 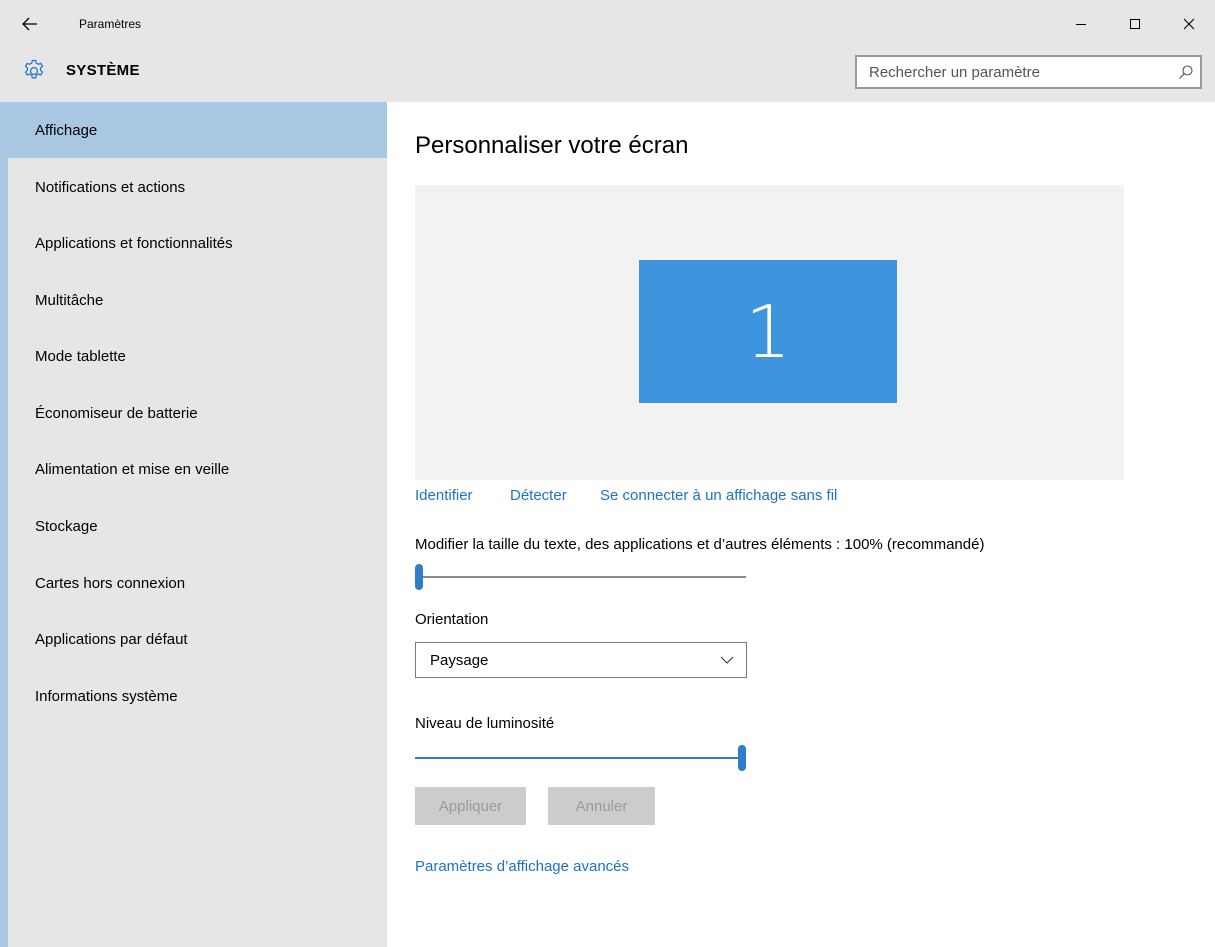 What do you see at coordinates (197, 300) in the screenshot?
I see `sidebar-item-multitache: Multitâche` at bounding box center [197, 300].